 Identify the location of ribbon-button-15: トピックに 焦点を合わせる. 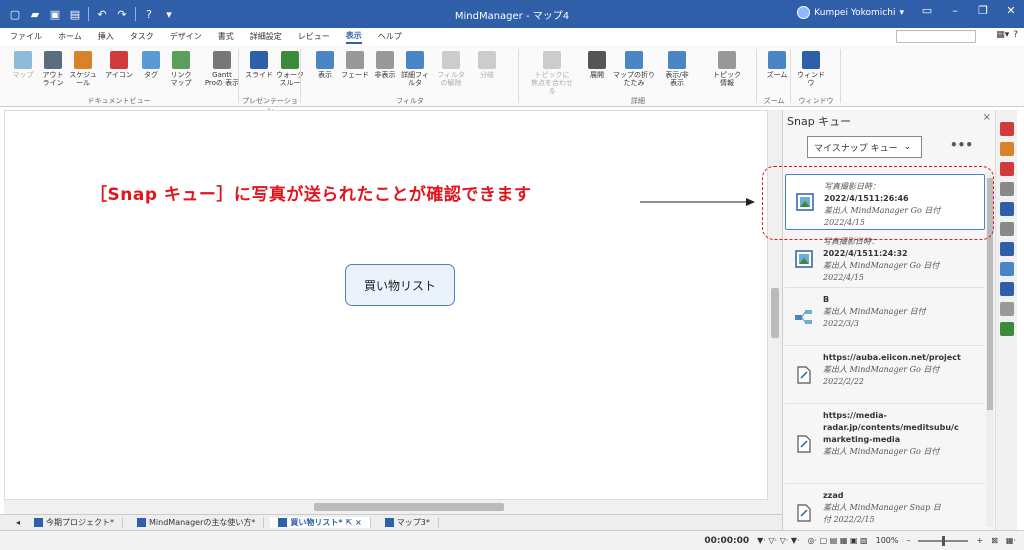
(552, 73).